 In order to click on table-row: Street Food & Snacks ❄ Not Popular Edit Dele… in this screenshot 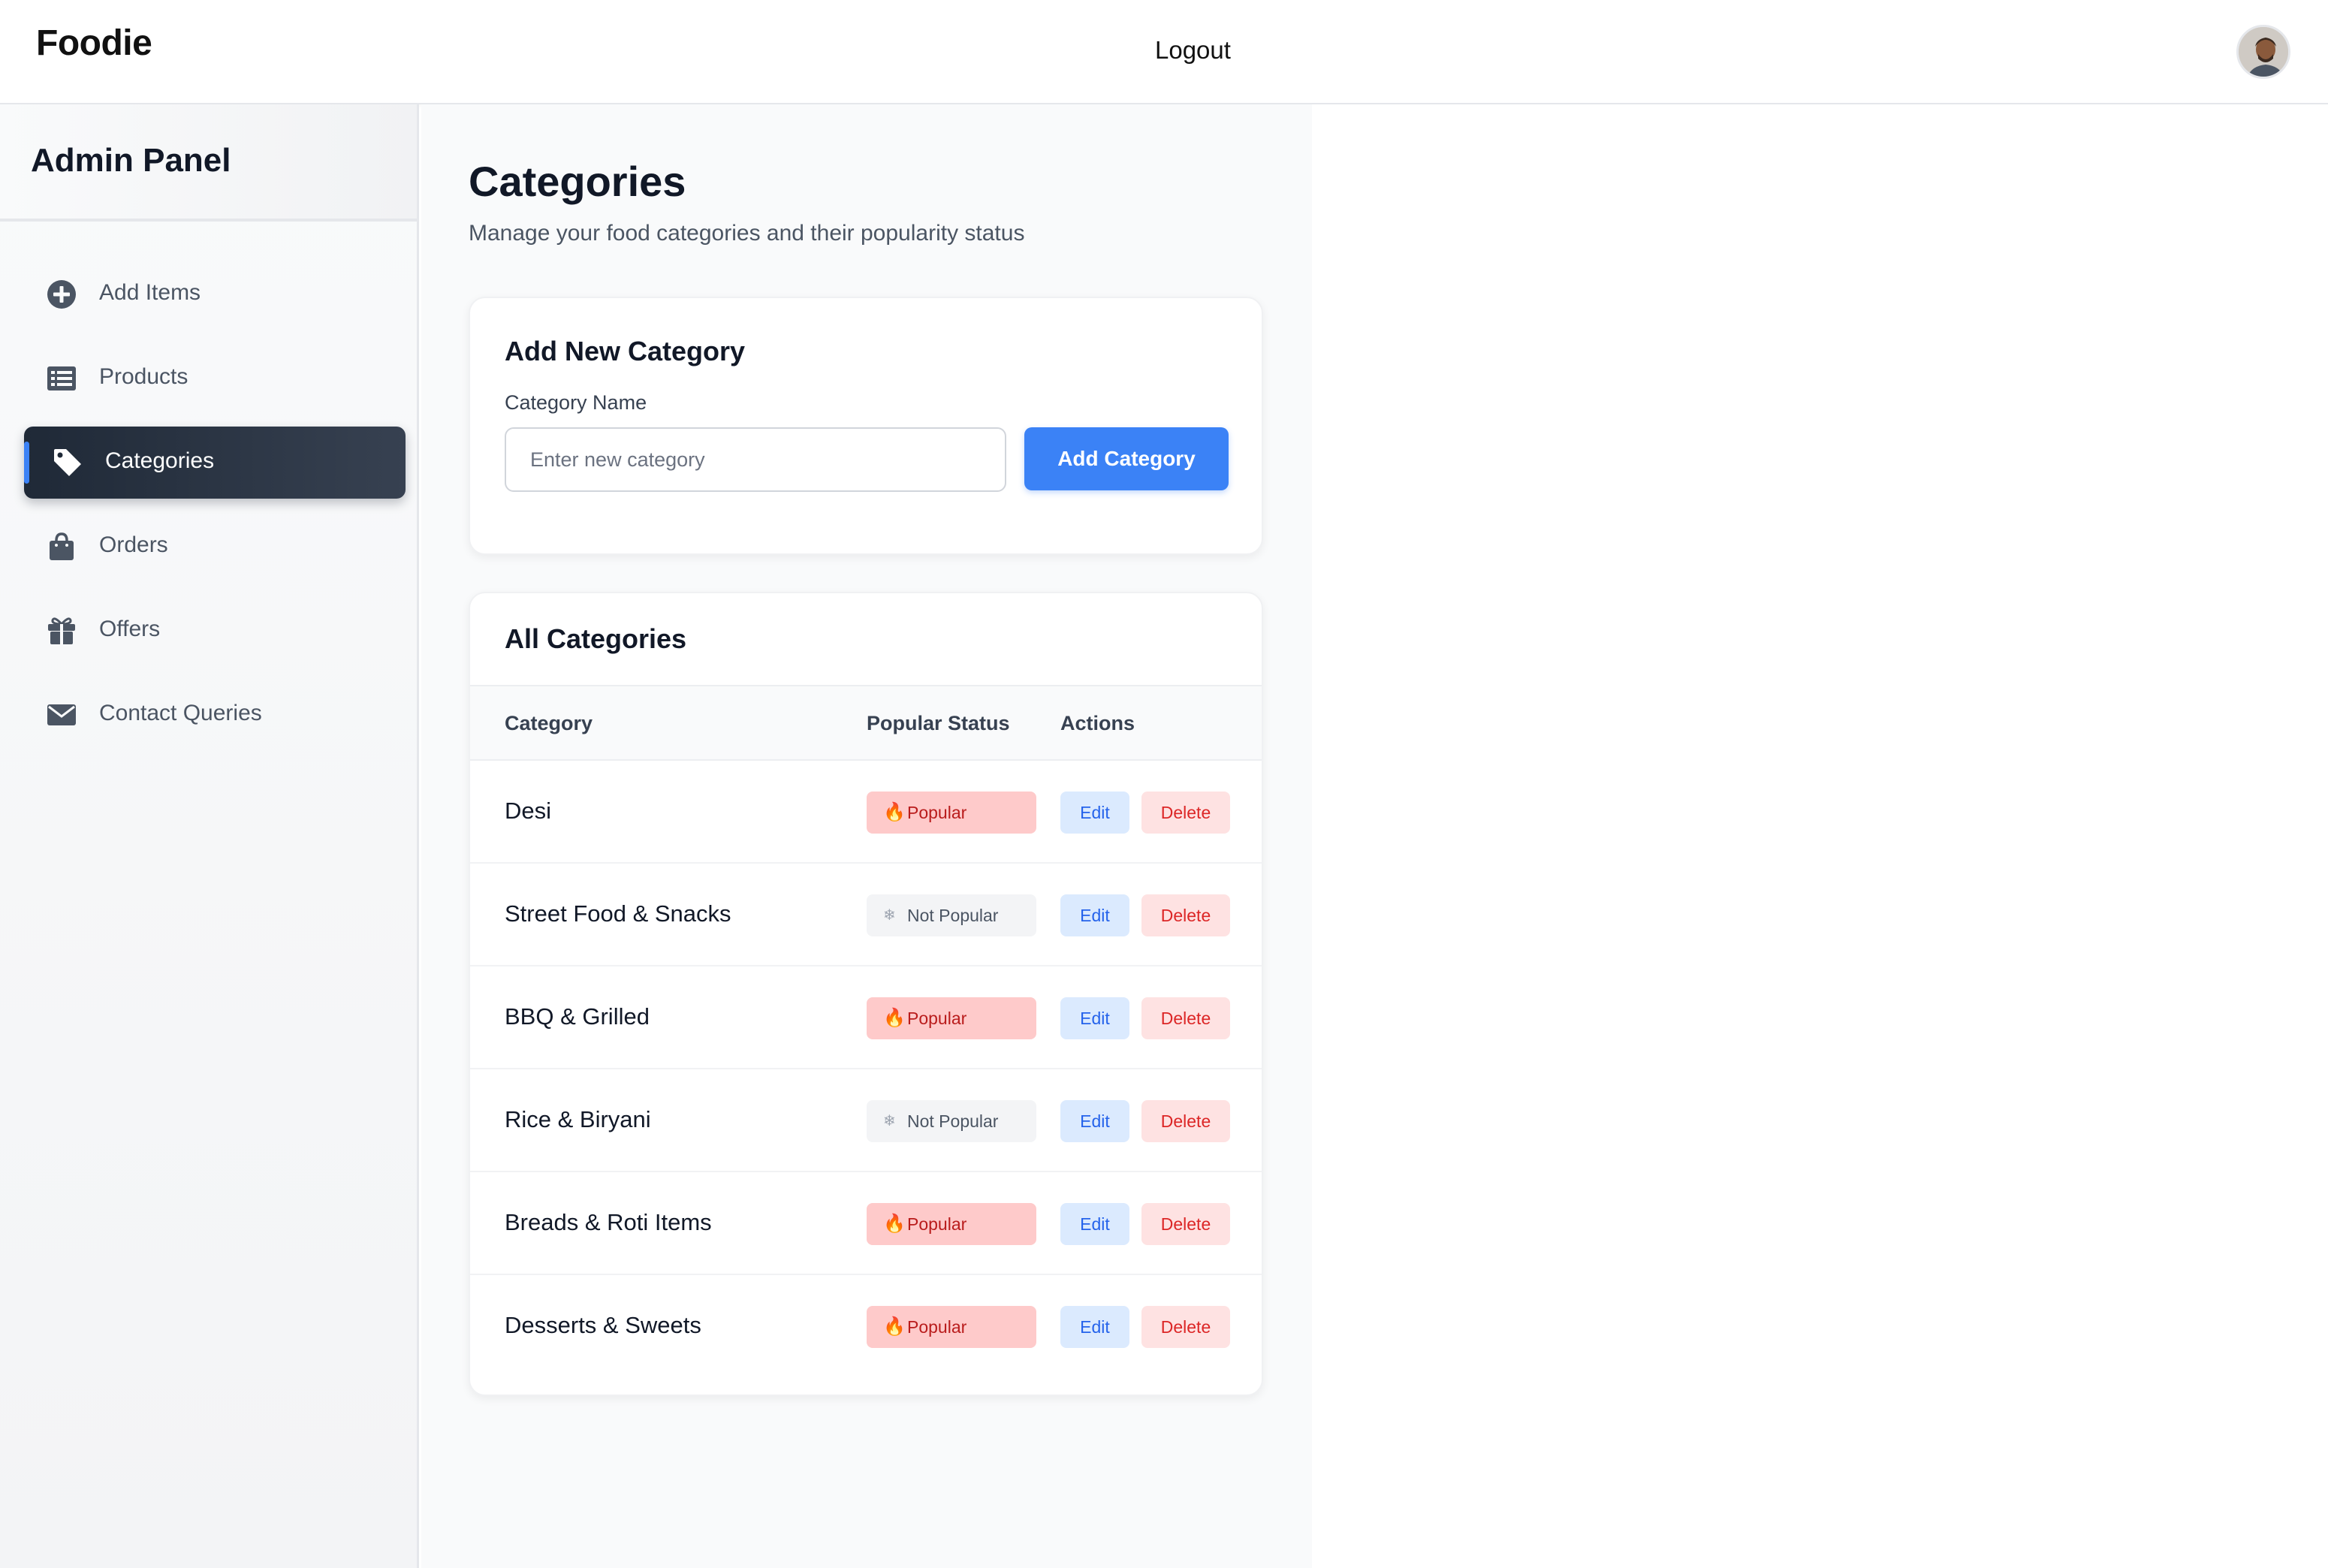, I will do `click(866, 915)`.